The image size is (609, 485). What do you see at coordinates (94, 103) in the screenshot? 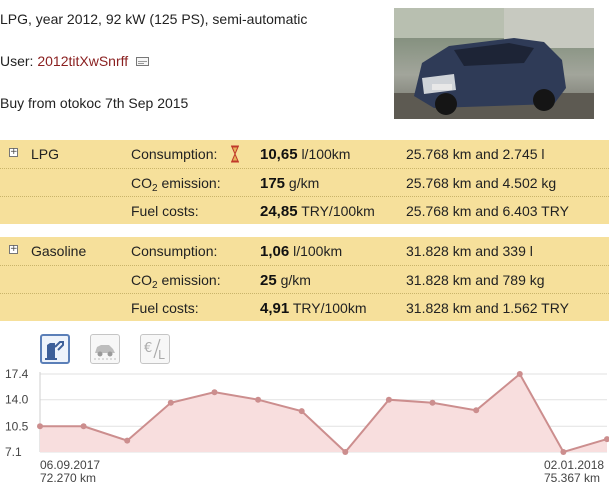
I see `purchase-info: Buy from otokoc 7th Sep 2015` at bounding box center [94, 103].